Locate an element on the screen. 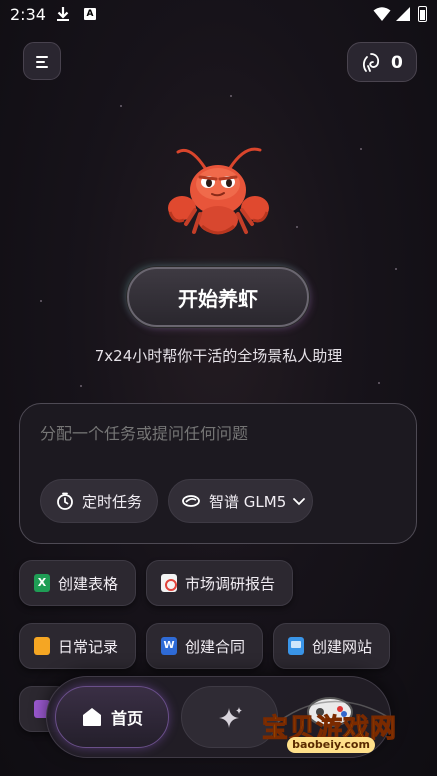 The width and height of the screenshot is (437, 776). scheduled-task-button: 定时任务 is located at coordinates (99, 501).